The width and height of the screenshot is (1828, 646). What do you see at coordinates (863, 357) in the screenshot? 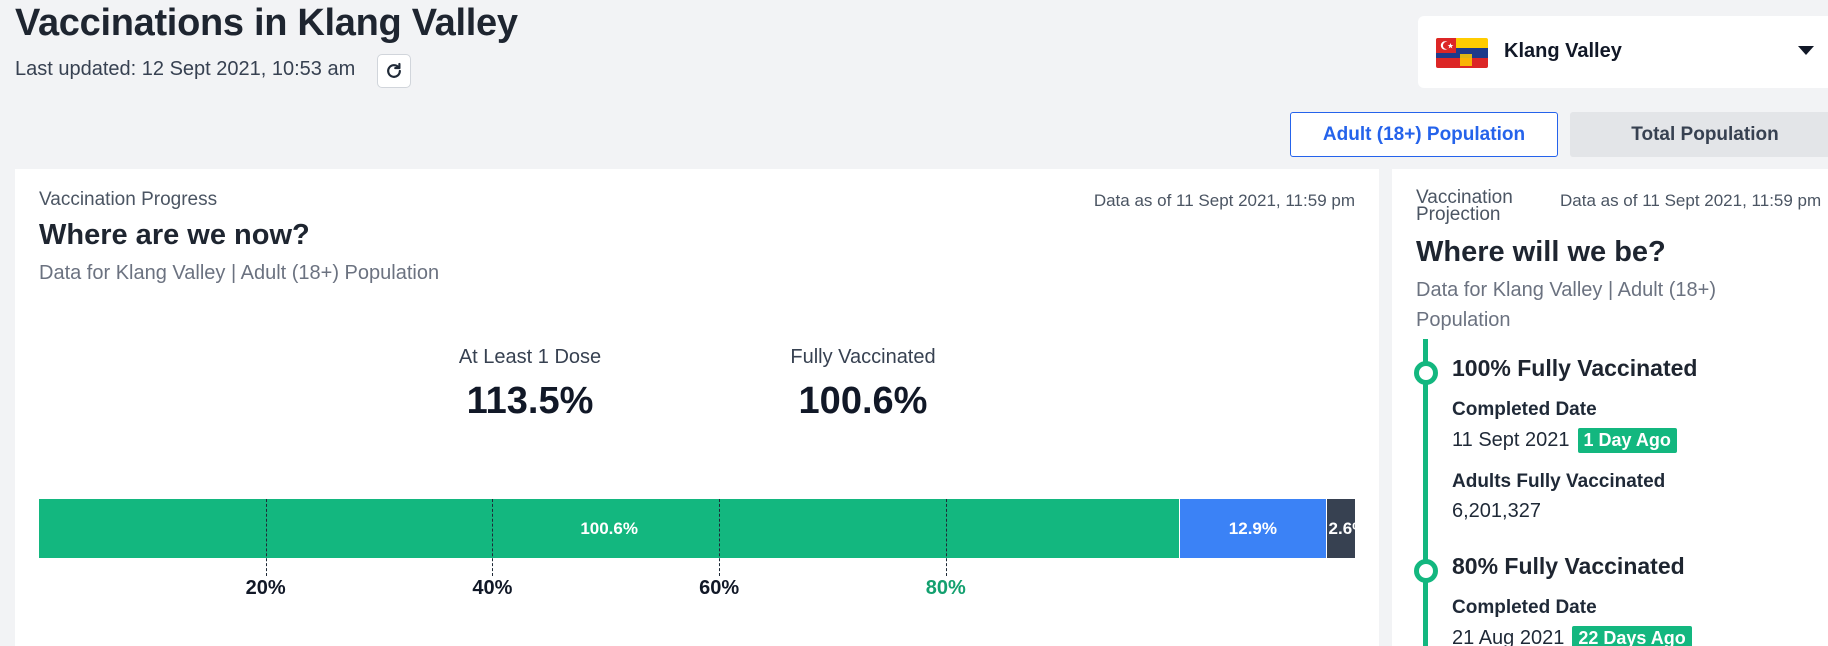
I see `stat-label-fully-vaccinated: Fully Vaccinated` at bounding box center [863, 357].